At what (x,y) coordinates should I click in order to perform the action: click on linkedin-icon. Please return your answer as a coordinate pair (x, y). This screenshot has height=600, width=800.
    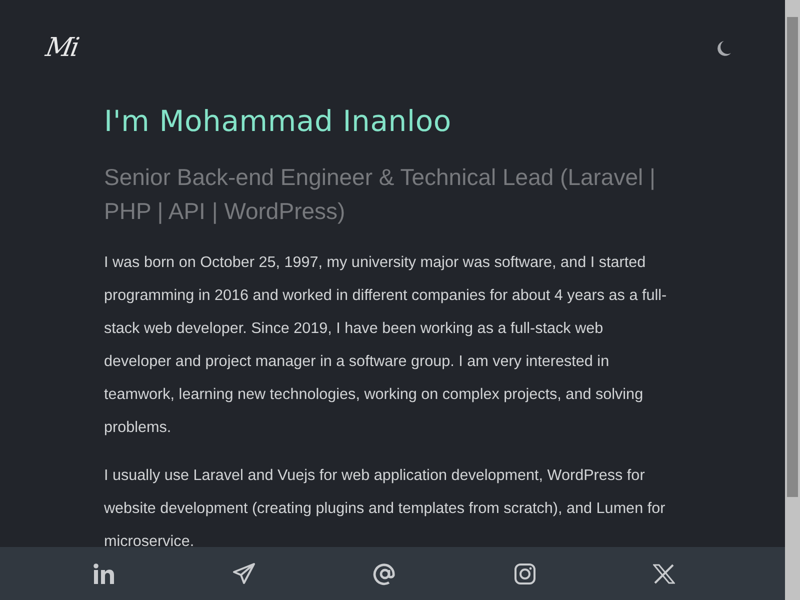
    Looking at the image, I should click on (104, 574).